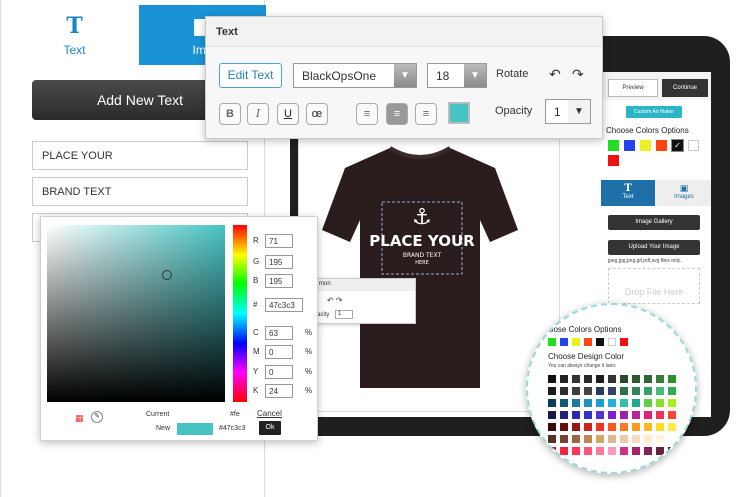  Describe the element at coordinates (367, 114) in the screenshot. I see `align-left-icon: ≡` at that location.